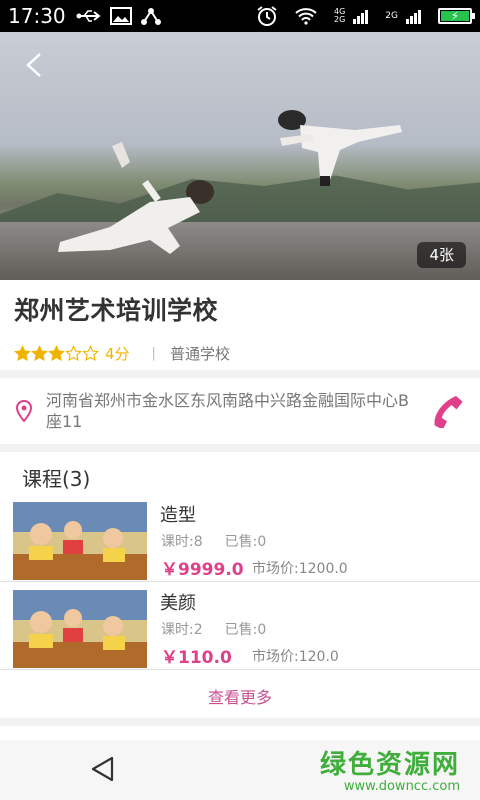  What do you see at coordinates (441, 255) in the screenshot?
I see `photo-count-badge: 4张` at bounding box center [441, 255].